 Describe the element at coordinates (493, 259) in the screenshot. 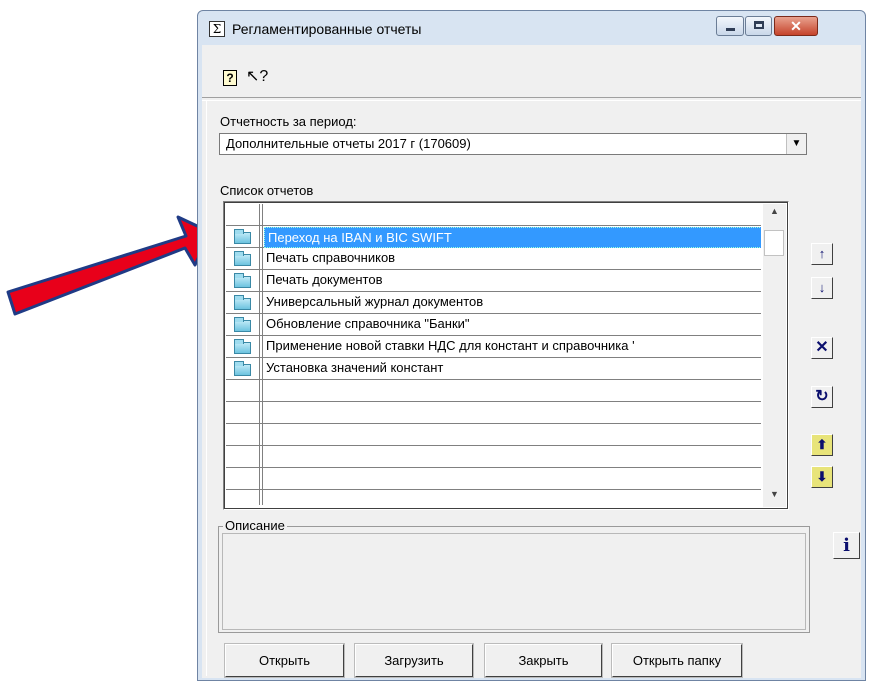

I see `list-item: Печать справочников` at that location.